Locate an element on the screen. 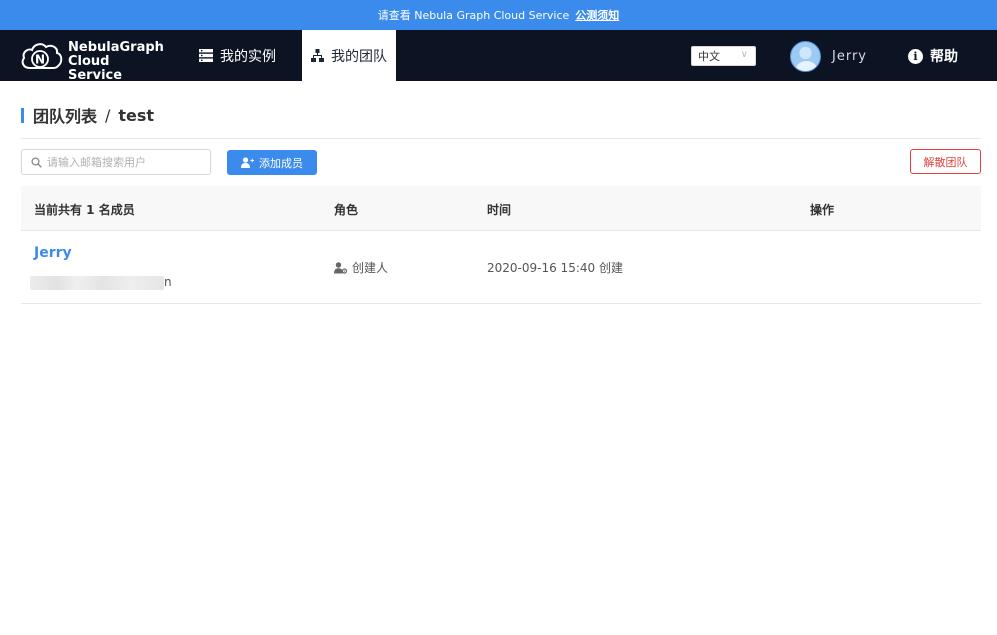  search-icon is located at coordinates (36, 162).